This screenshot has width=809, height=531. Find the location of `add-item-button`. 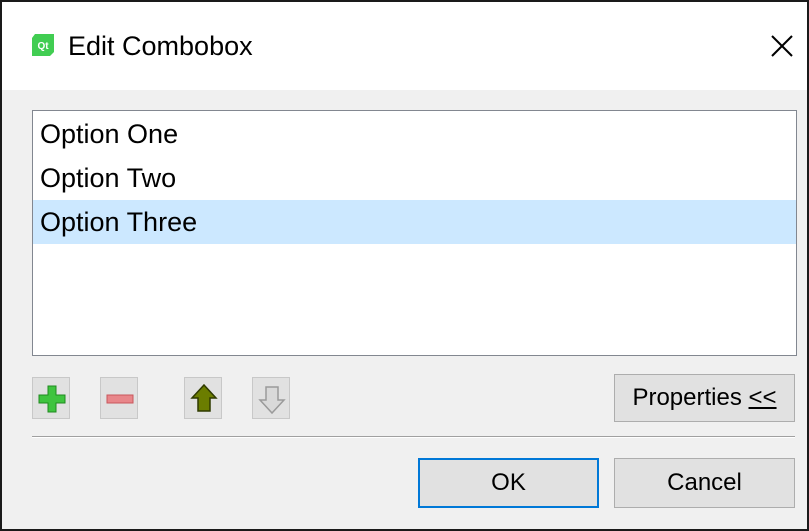

add-item-button is located at coordinates (51, 398).